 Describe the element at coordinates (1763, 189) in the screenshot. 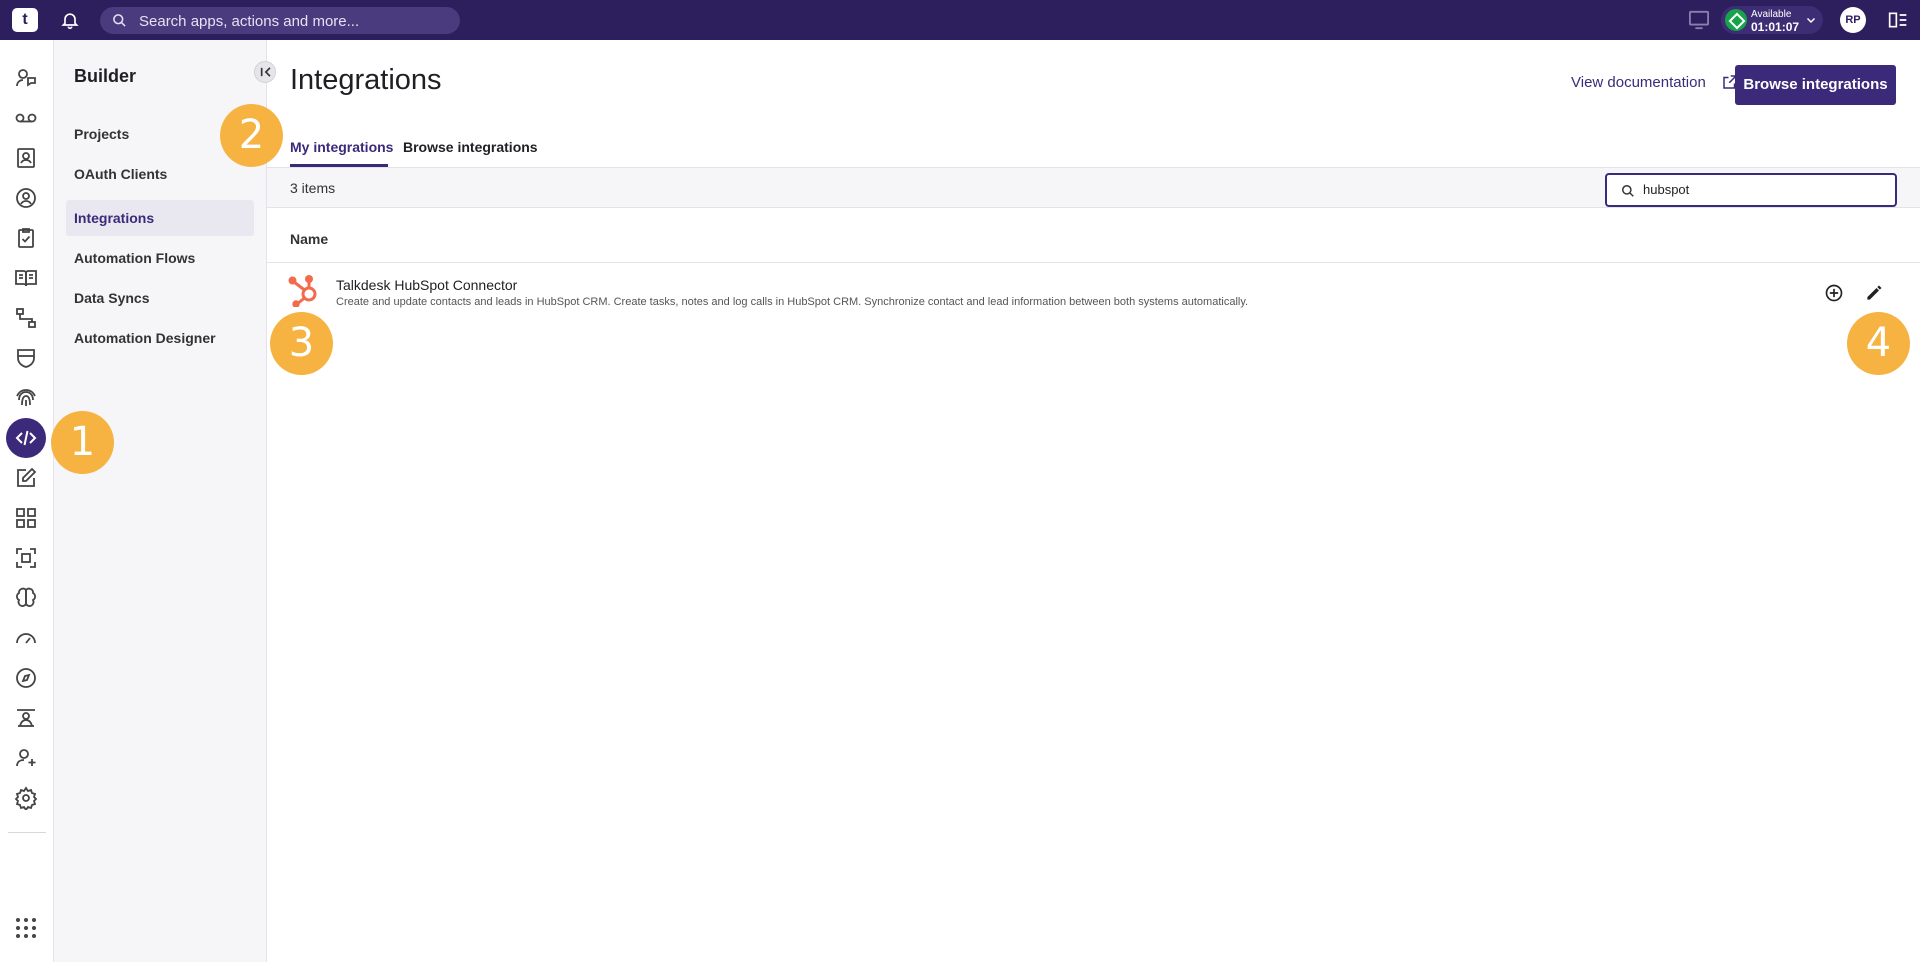

I see `integrations-search-input` at that location.